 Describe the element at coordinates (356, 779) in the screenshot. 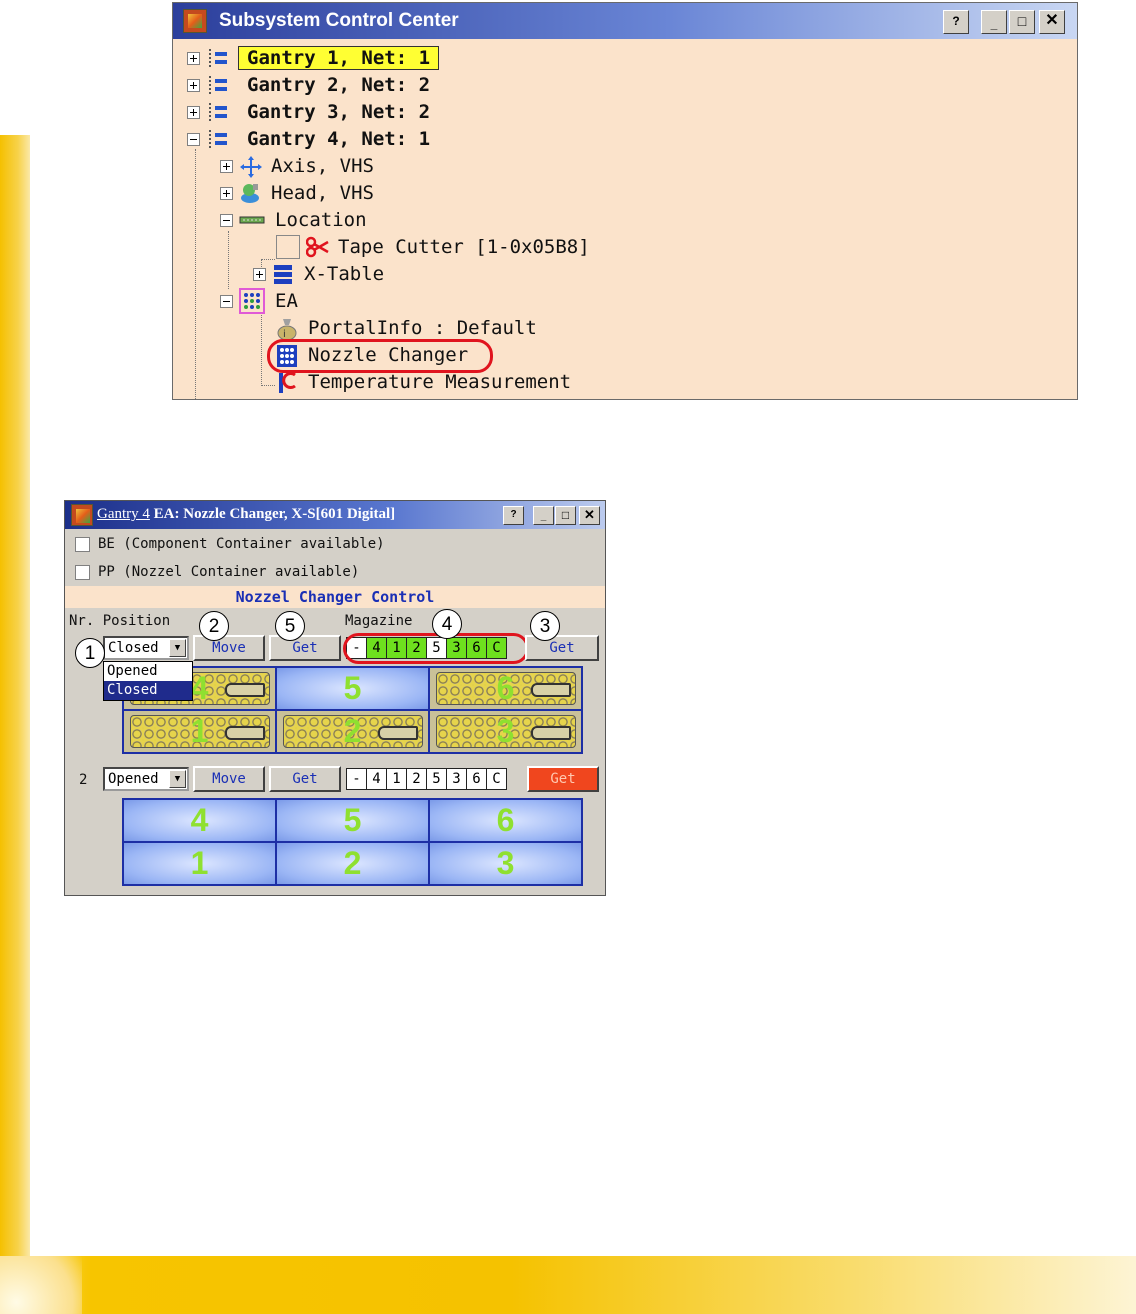

I see `magazine-cell: -` at that location.